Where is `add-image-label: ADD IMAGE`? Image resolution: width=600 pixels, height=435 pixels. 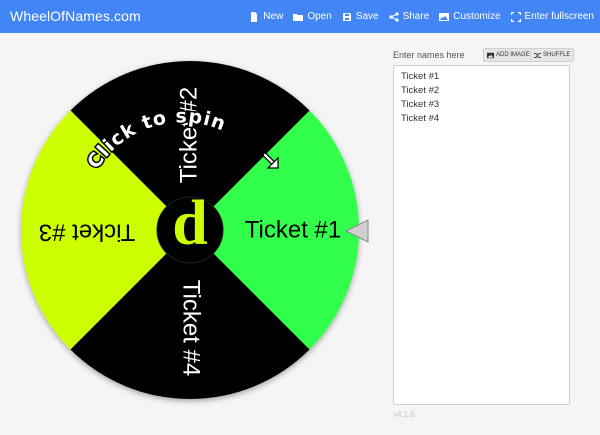
add-image-label: ADD IMAGE is located at coordinates (513, 55).